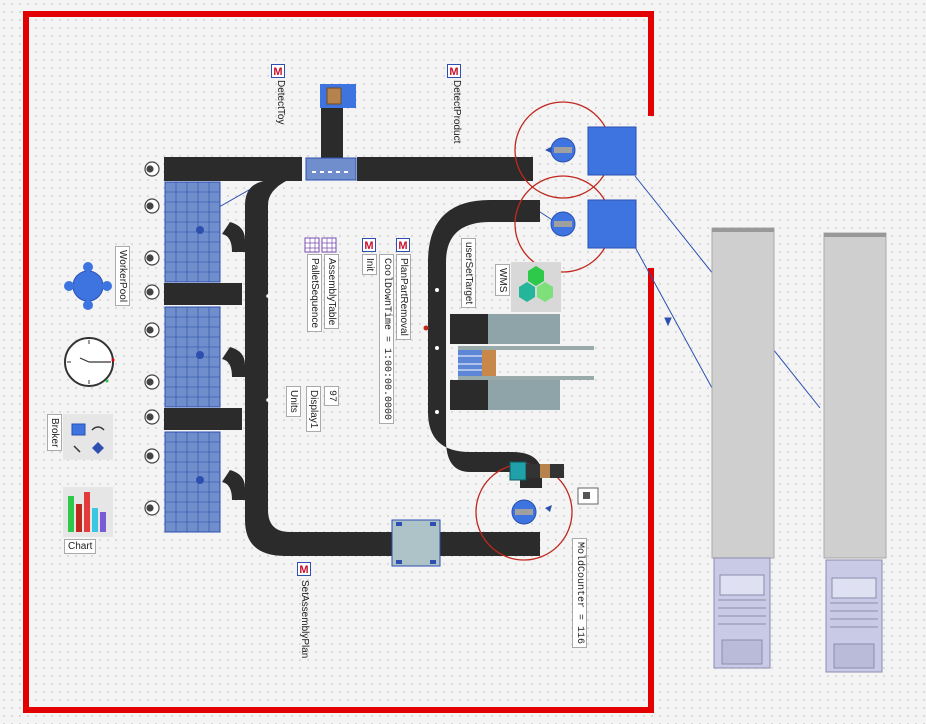  Describe the element at coordinates (588, 496) in the screenshot. I see `mold-part` at that location.